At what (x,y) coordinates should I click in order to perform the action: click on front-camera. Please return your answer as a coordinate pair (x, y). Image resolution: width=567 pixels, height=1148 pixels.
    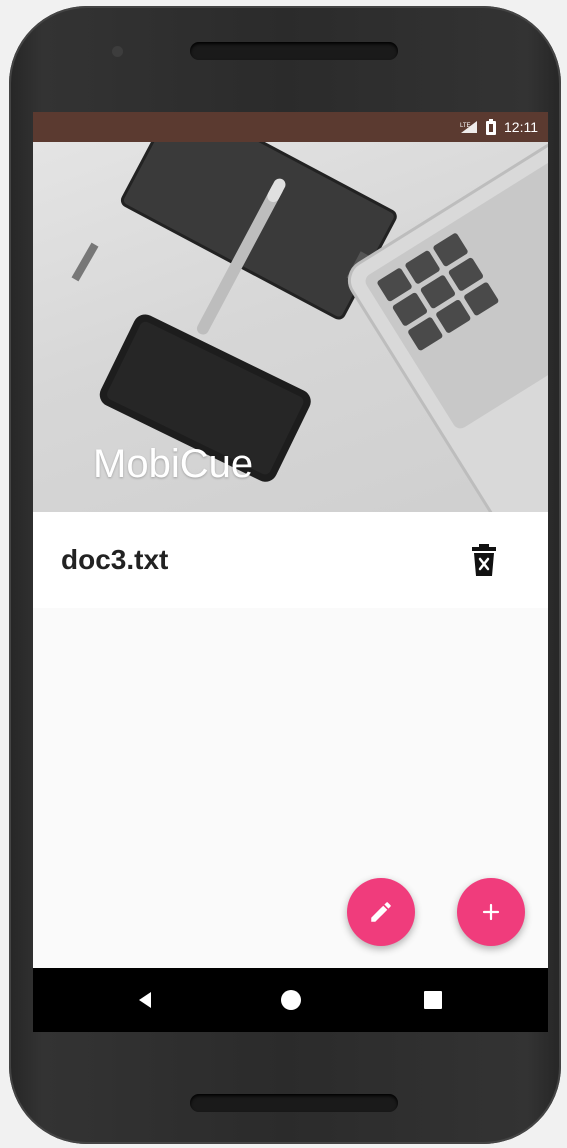
    Looking at the image, I should click on (117, 51).